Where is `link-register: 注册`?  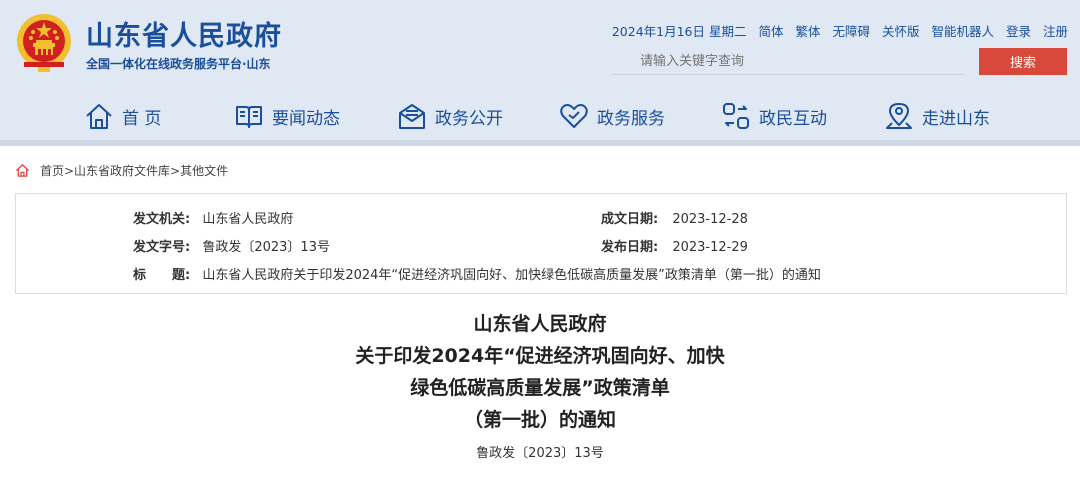
link-register: 注册 is located at coordinates (1055, 31).